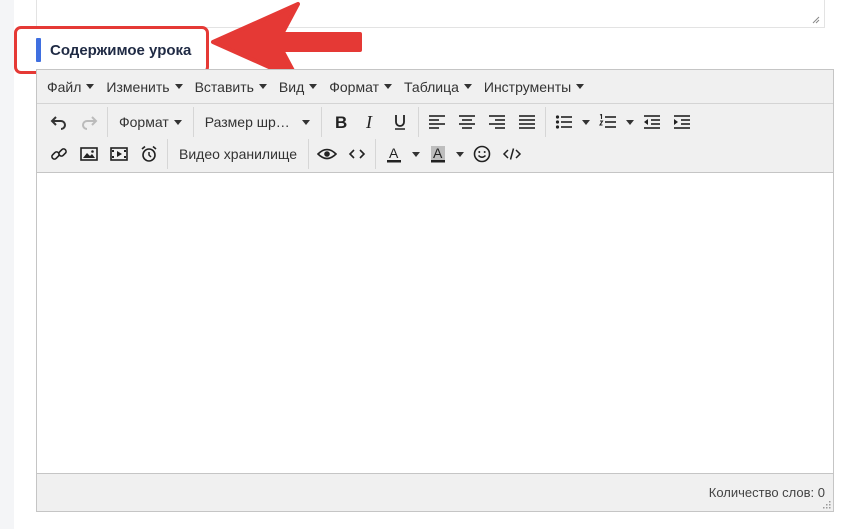  What do you see at coordinates (144, 87) in the screenshot?
I see `menu-edit: Изменить` at bounding box center [144, 87].